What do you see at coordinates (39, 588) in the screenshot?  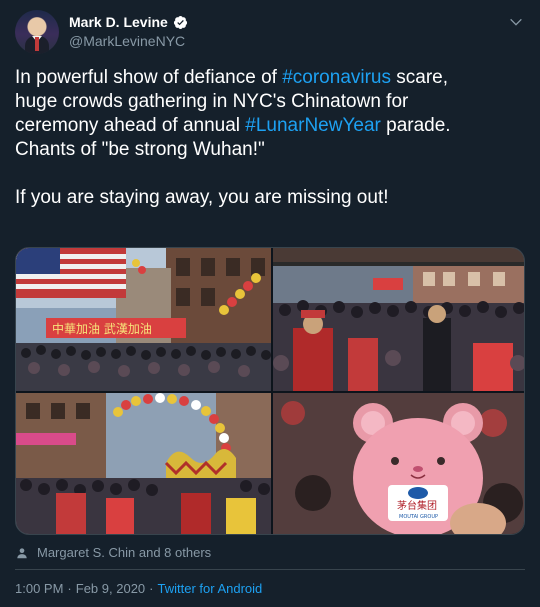 I see `tweet-time: 1:00 PM` at bounding box center [39, 588].